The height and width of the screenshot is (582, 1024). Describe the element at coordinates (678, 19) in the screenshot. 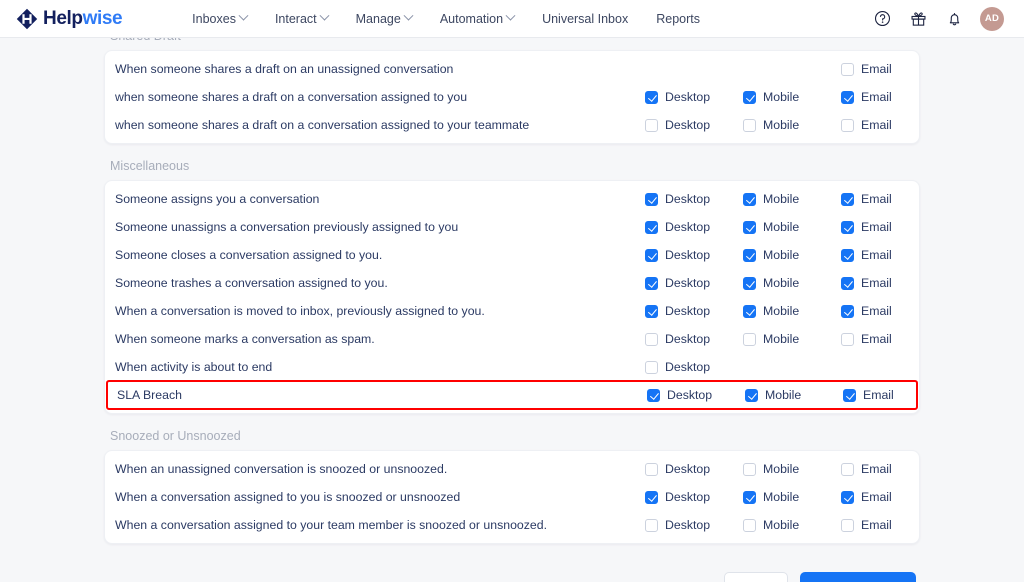

I see `nav-item-reports: Reports` at that location.